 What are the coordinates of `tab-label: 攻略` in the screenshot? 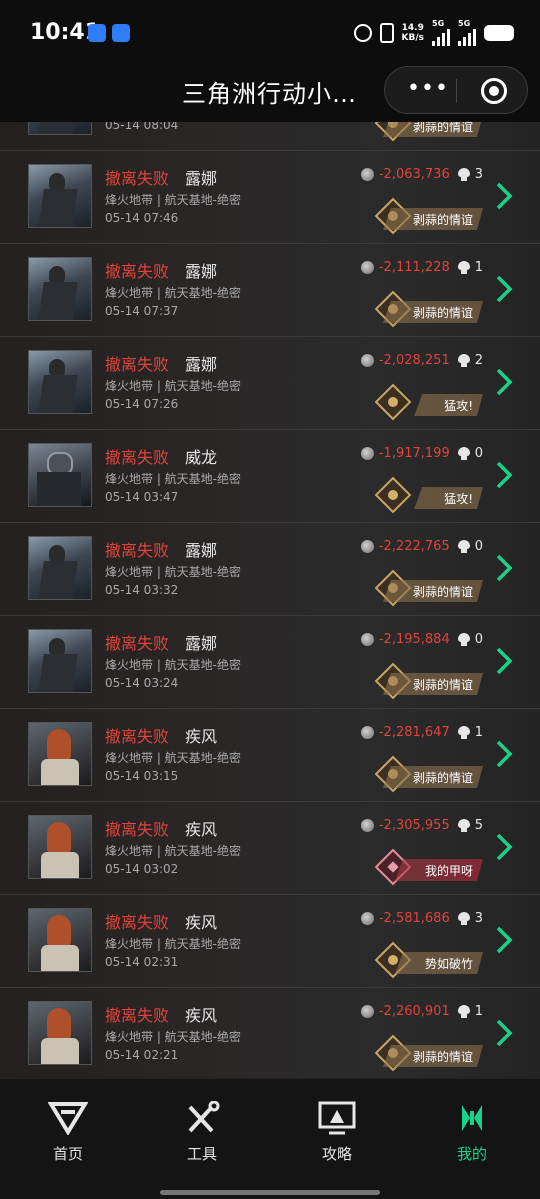 It's located at (336, 1154).